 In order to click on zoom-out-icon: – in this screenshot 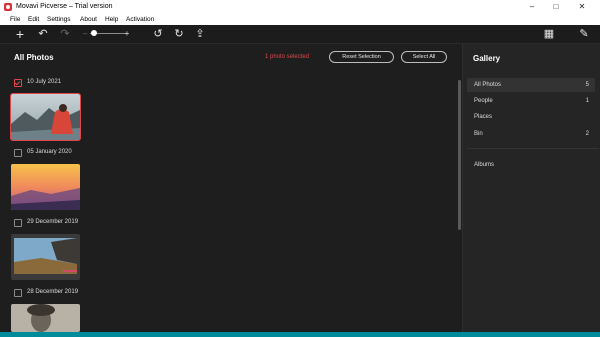, I will do `click(85, 34)`.